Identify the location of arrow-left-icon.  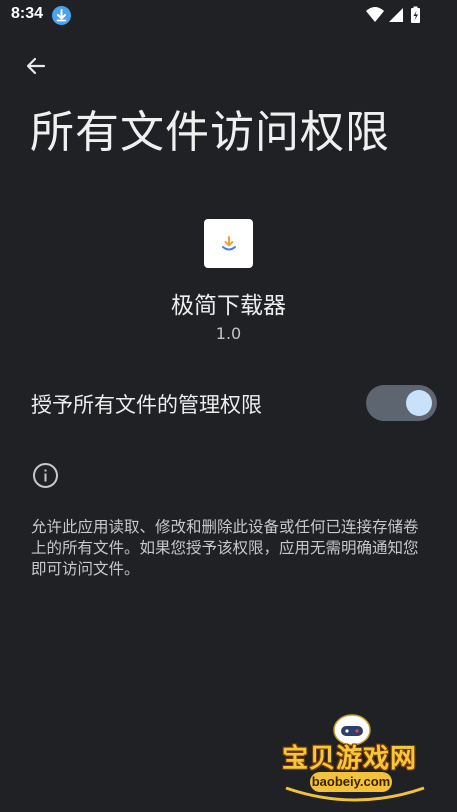
(36, 66).